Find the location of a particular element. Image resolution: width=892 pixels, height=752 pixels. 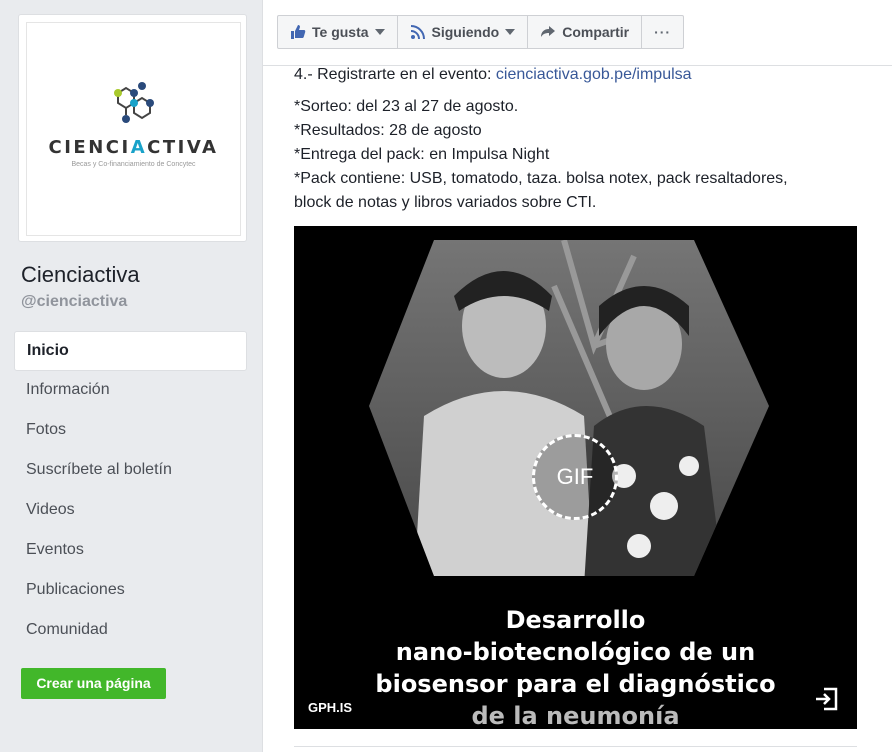

nav-item-inicio: Inicio is located at coordinates (130, 351).